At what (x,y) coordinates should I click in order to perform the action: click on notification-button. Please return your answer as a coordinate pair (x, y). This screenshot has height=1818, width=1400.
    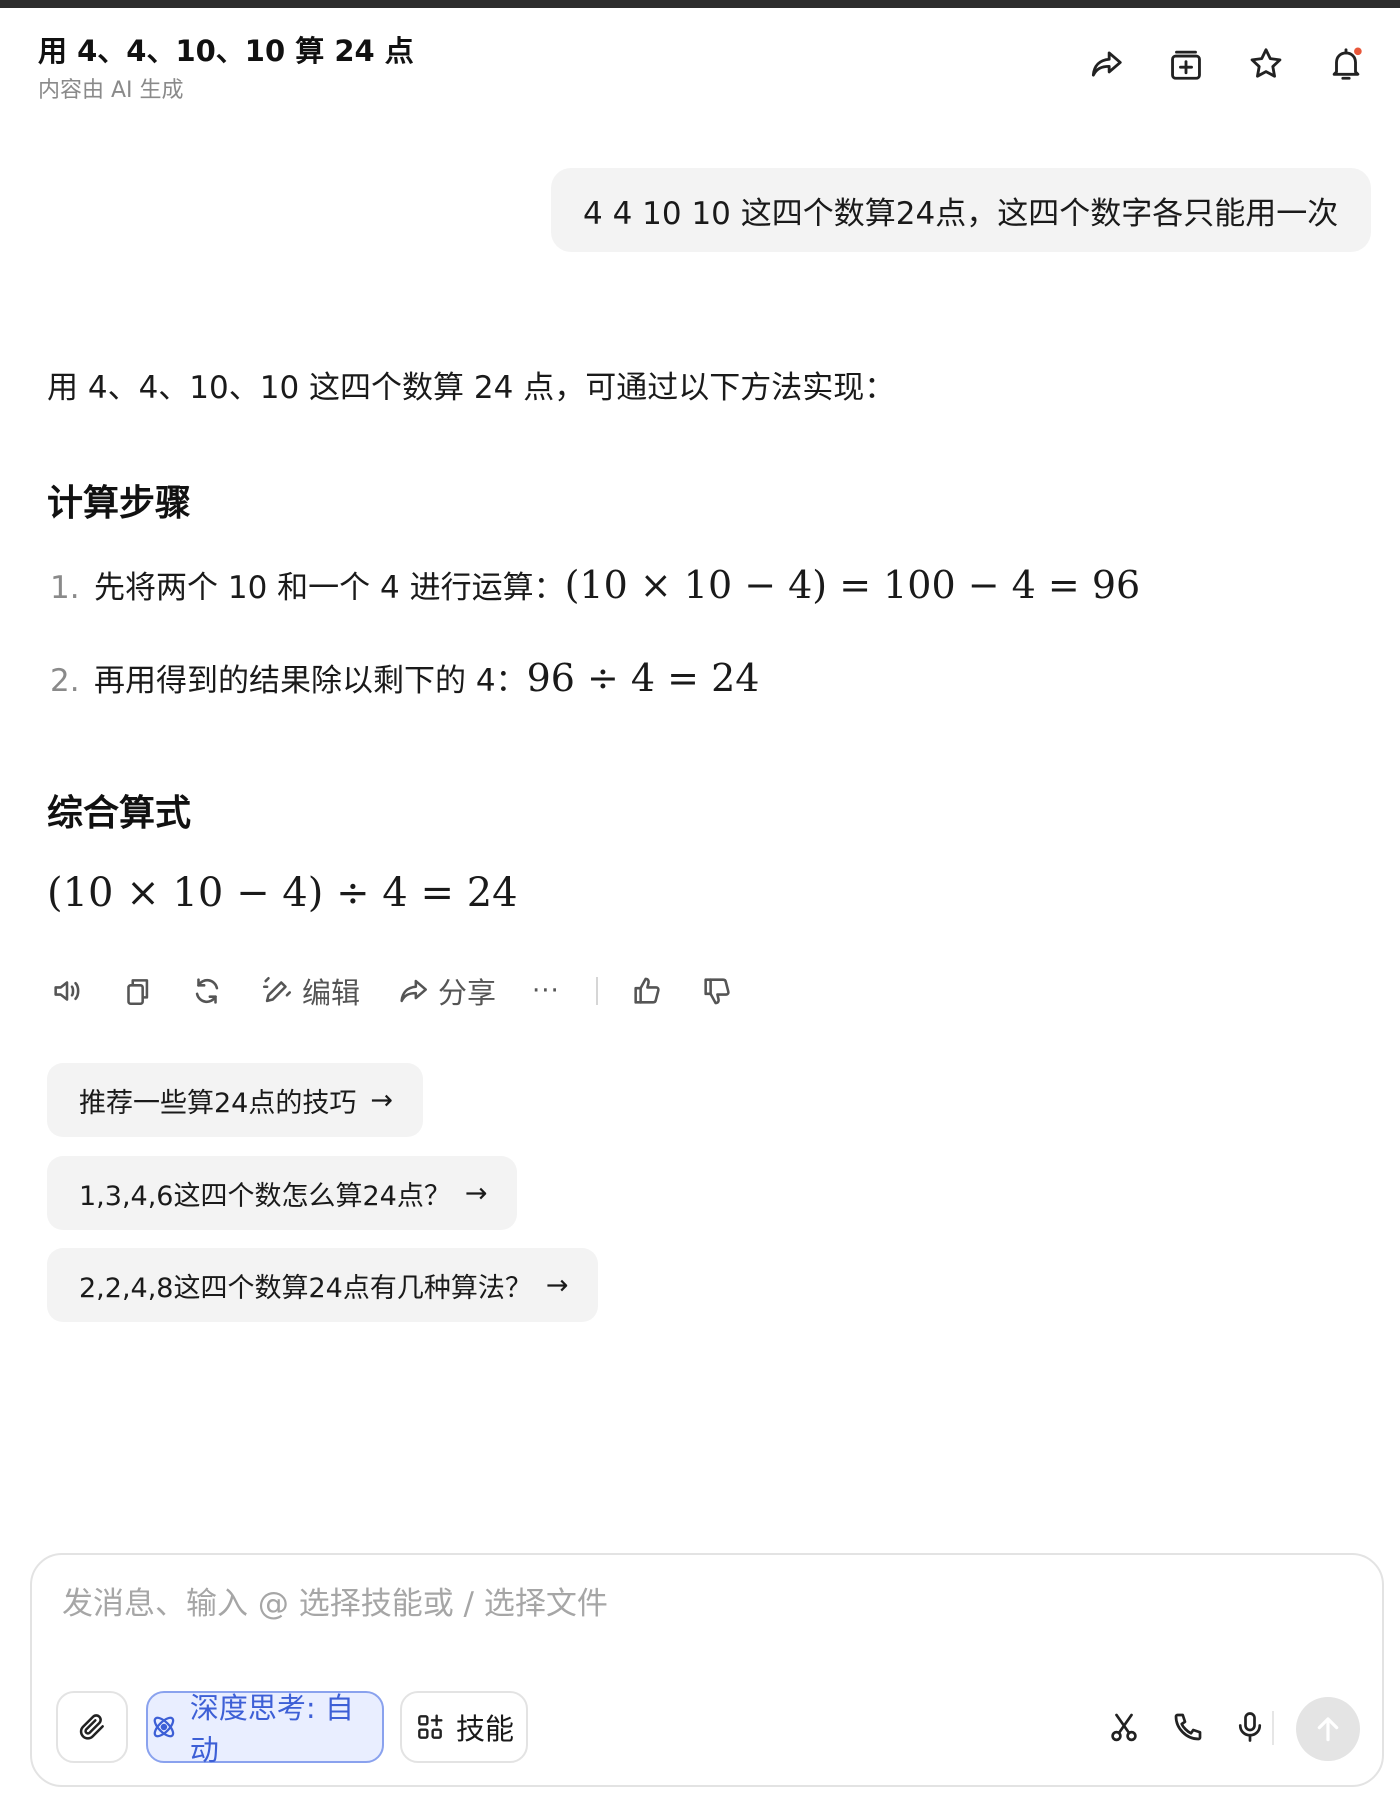
    Looking at the image, I should click on (1346, 64).